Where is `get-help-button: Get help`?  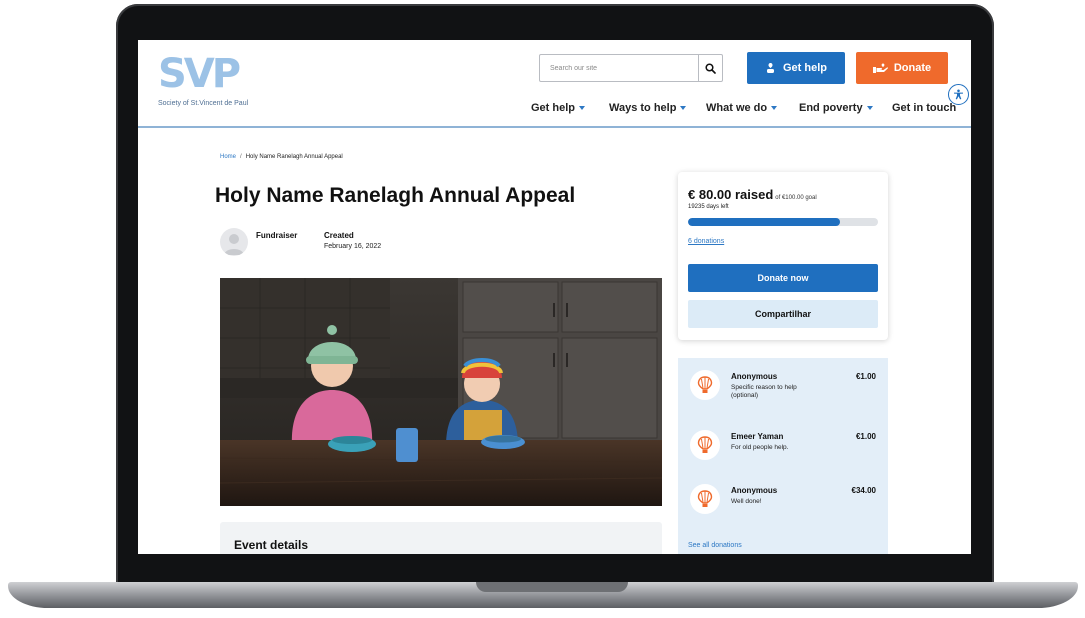
get-help-button: Get help is located at coordinates (796, 68).